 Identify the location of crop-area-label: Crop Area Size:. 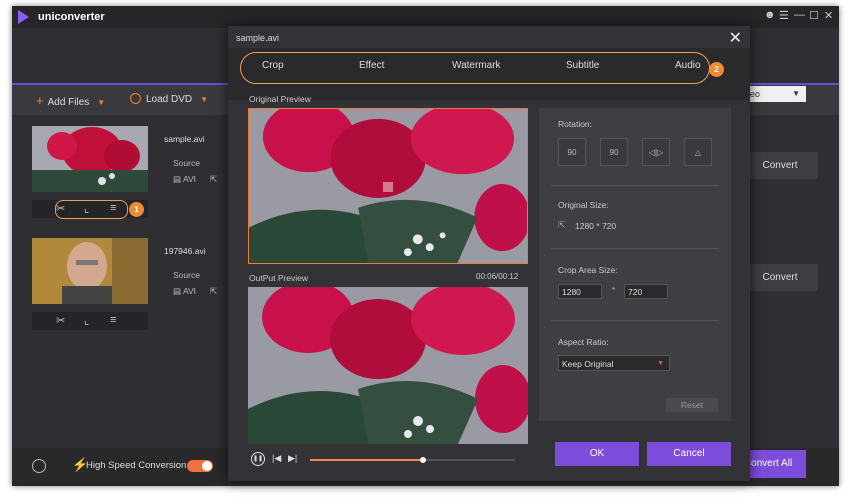
(588, 270).